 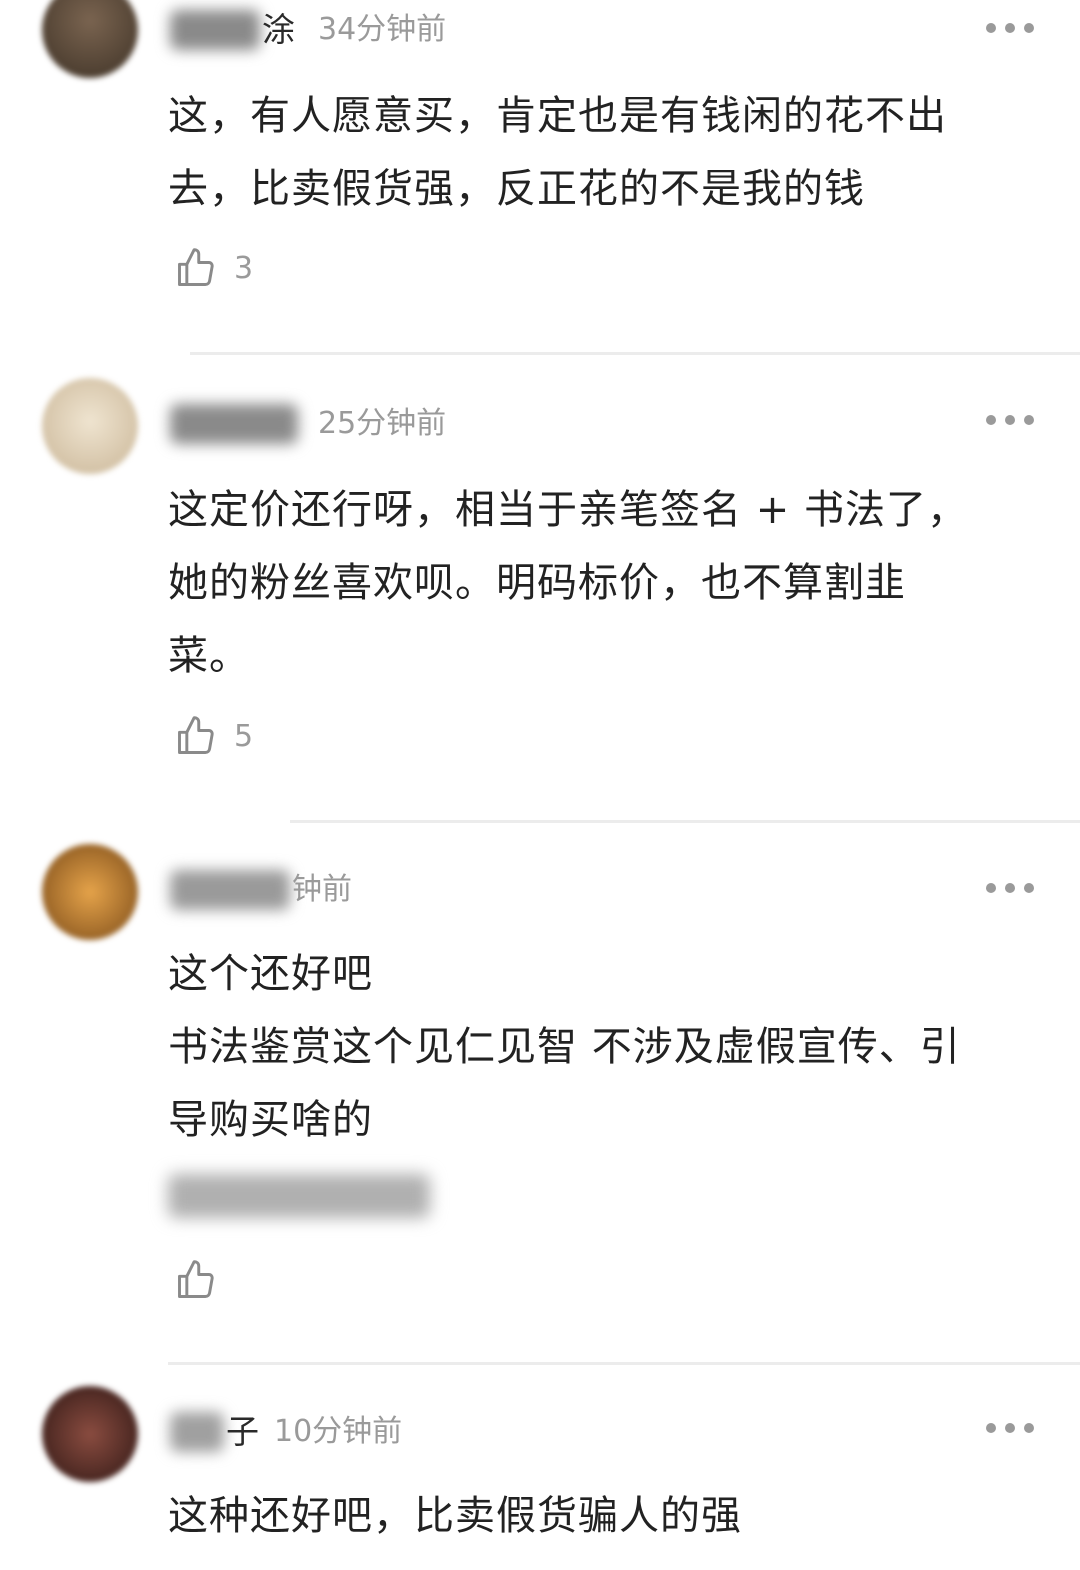 I want to click on timestamp: 钟前, so click(x=322, y=889).